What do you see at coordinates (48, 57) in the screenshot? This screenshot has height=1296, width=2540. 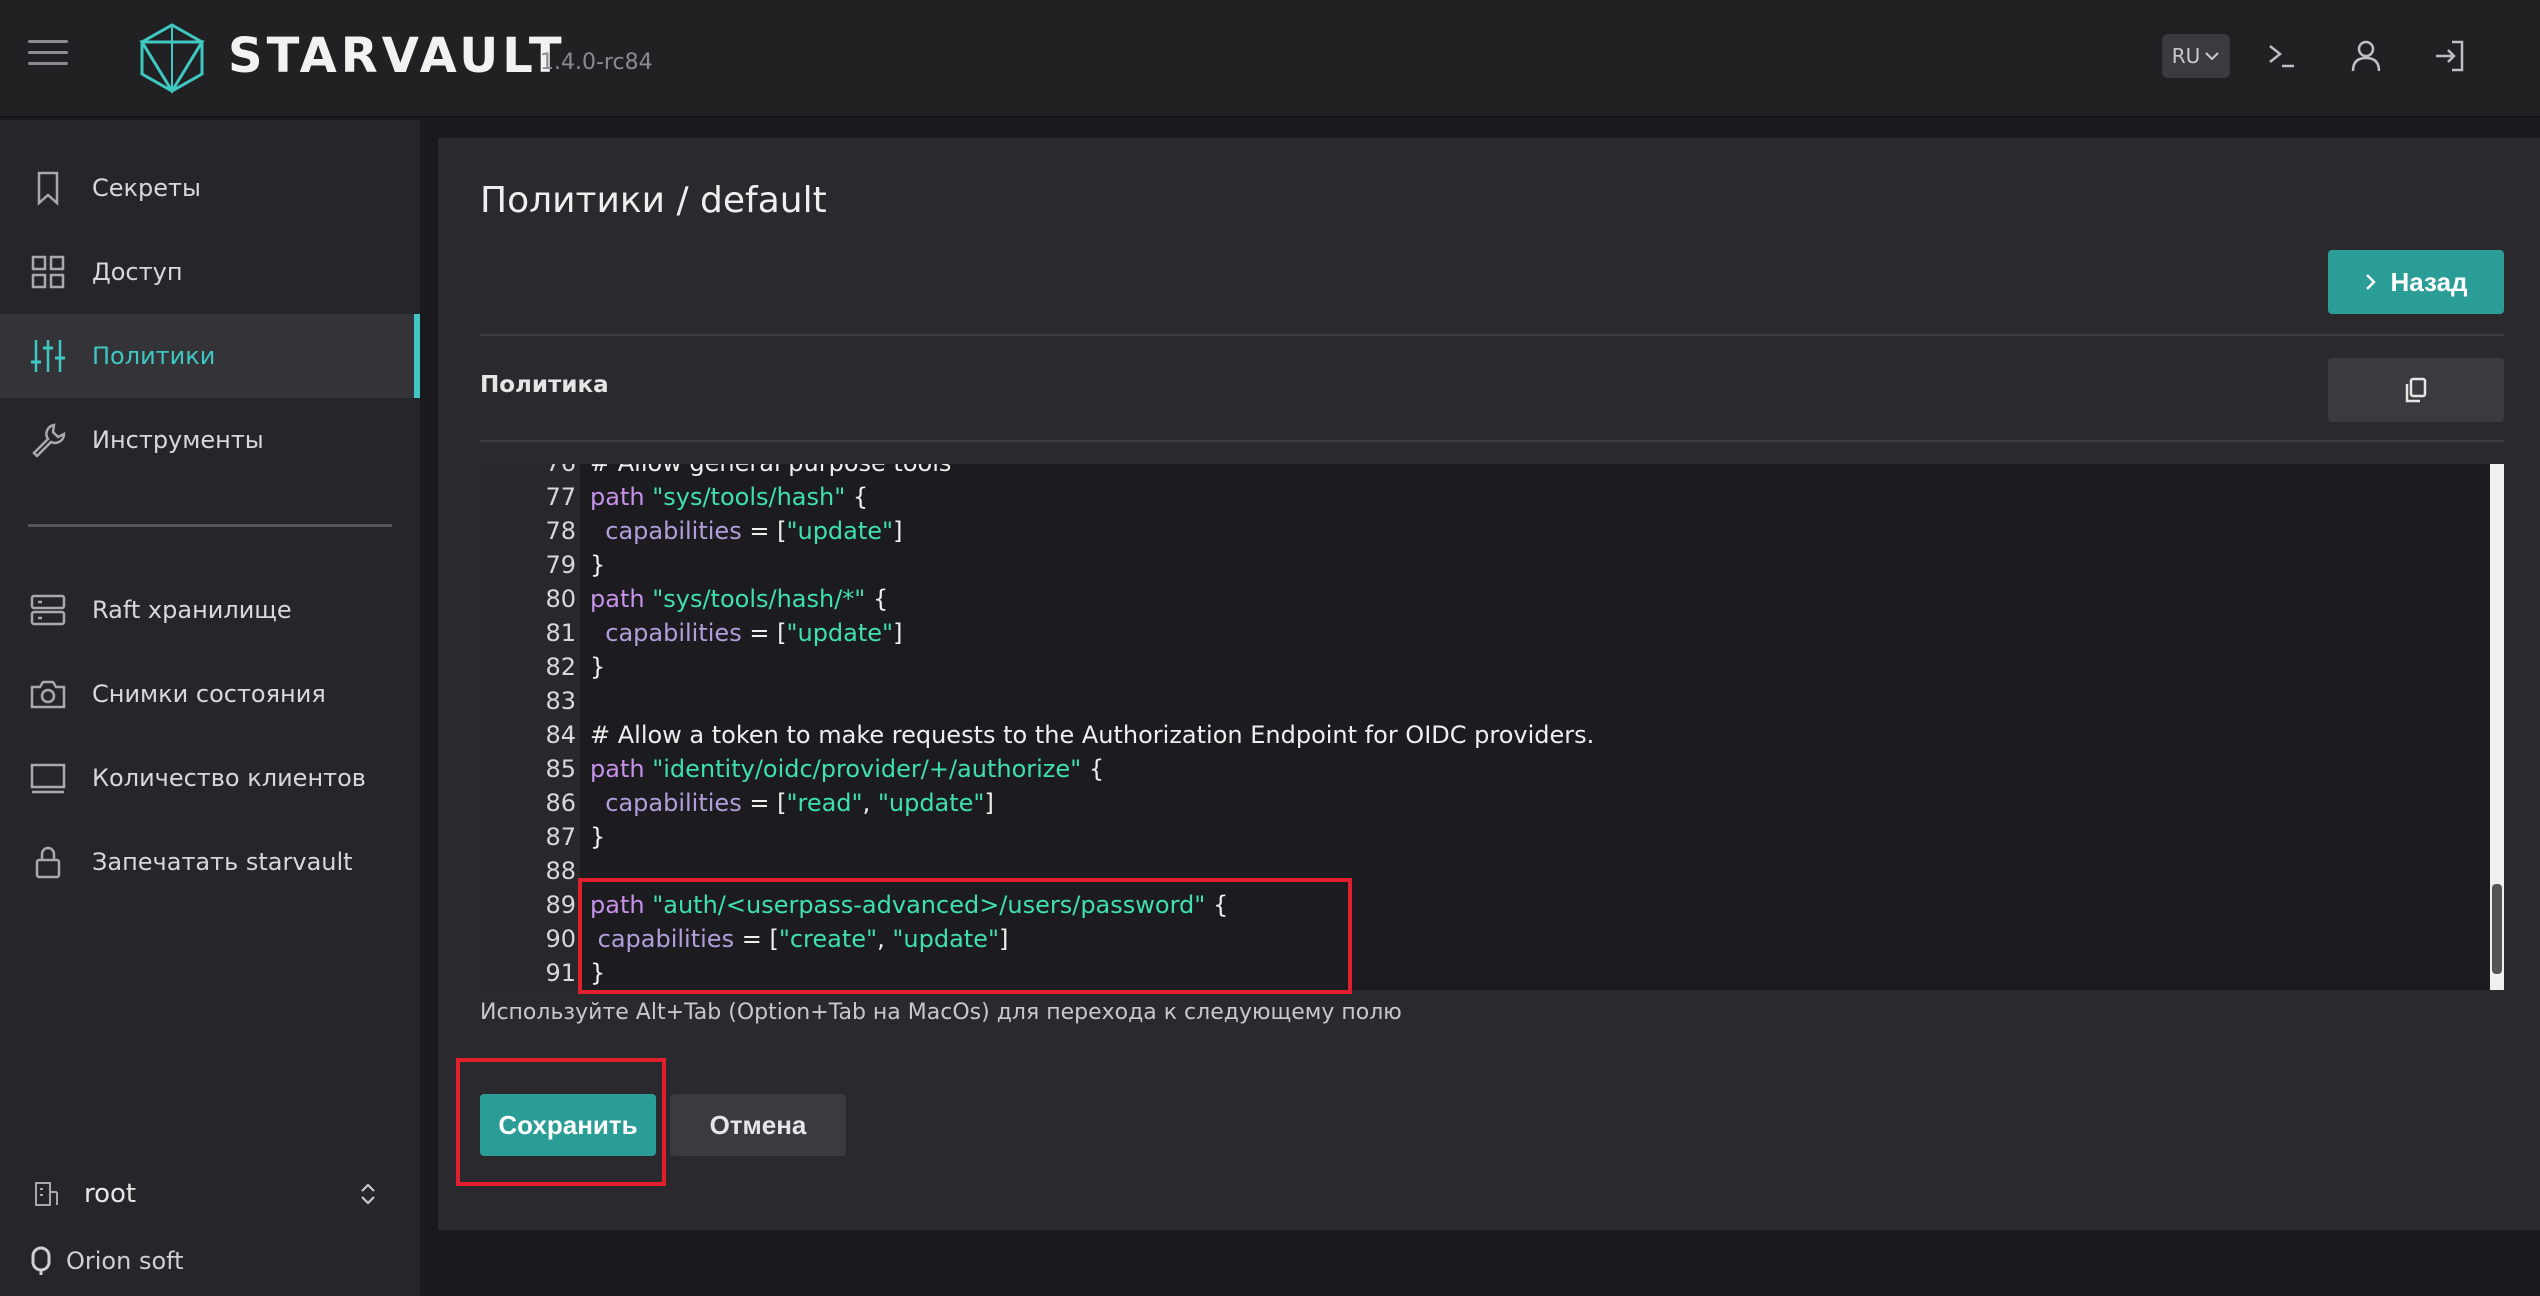 I see `hamburger-menu-icon` at bounding box center [48, 57].